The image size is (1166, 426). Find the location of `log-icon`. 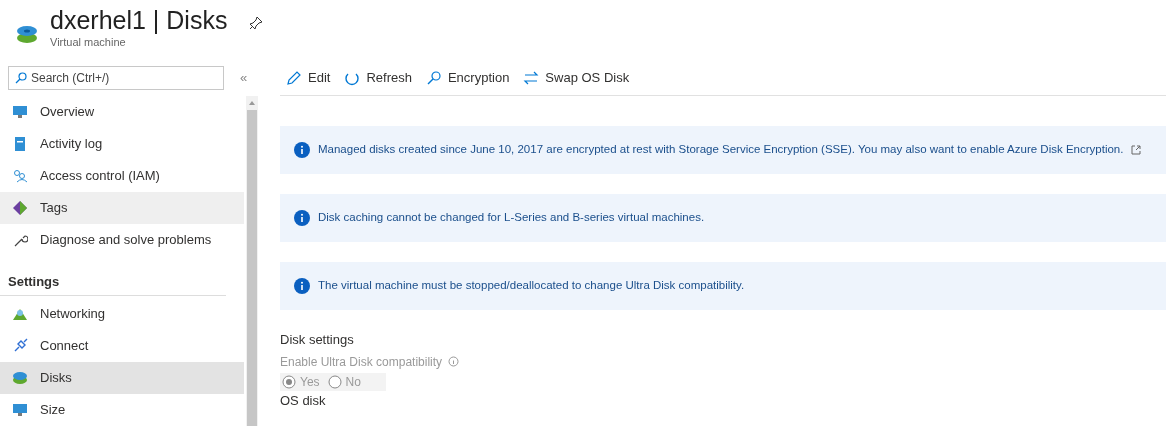

log-icon is located at coordinates (20, 144).